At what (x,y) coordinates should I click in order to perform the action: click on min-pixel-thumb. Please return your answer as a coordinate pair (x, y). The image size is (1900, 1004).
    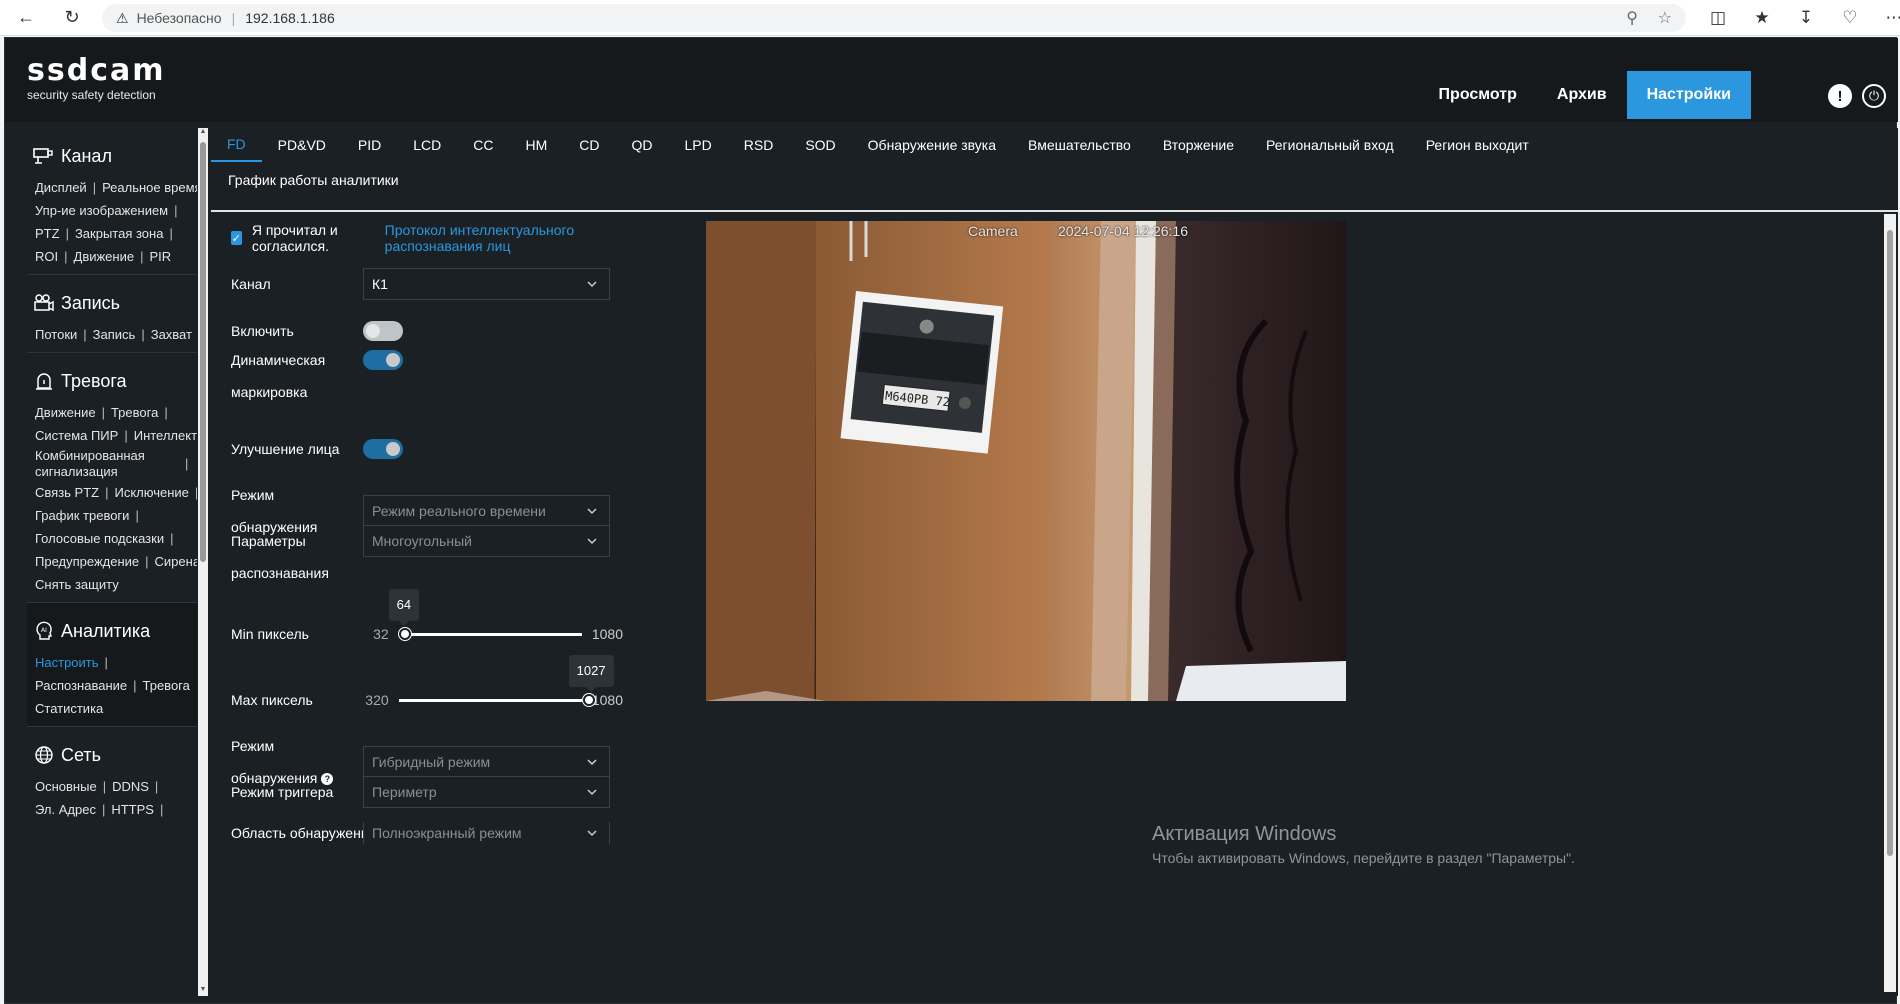
    Looking at the image, I should click on (404, 633).